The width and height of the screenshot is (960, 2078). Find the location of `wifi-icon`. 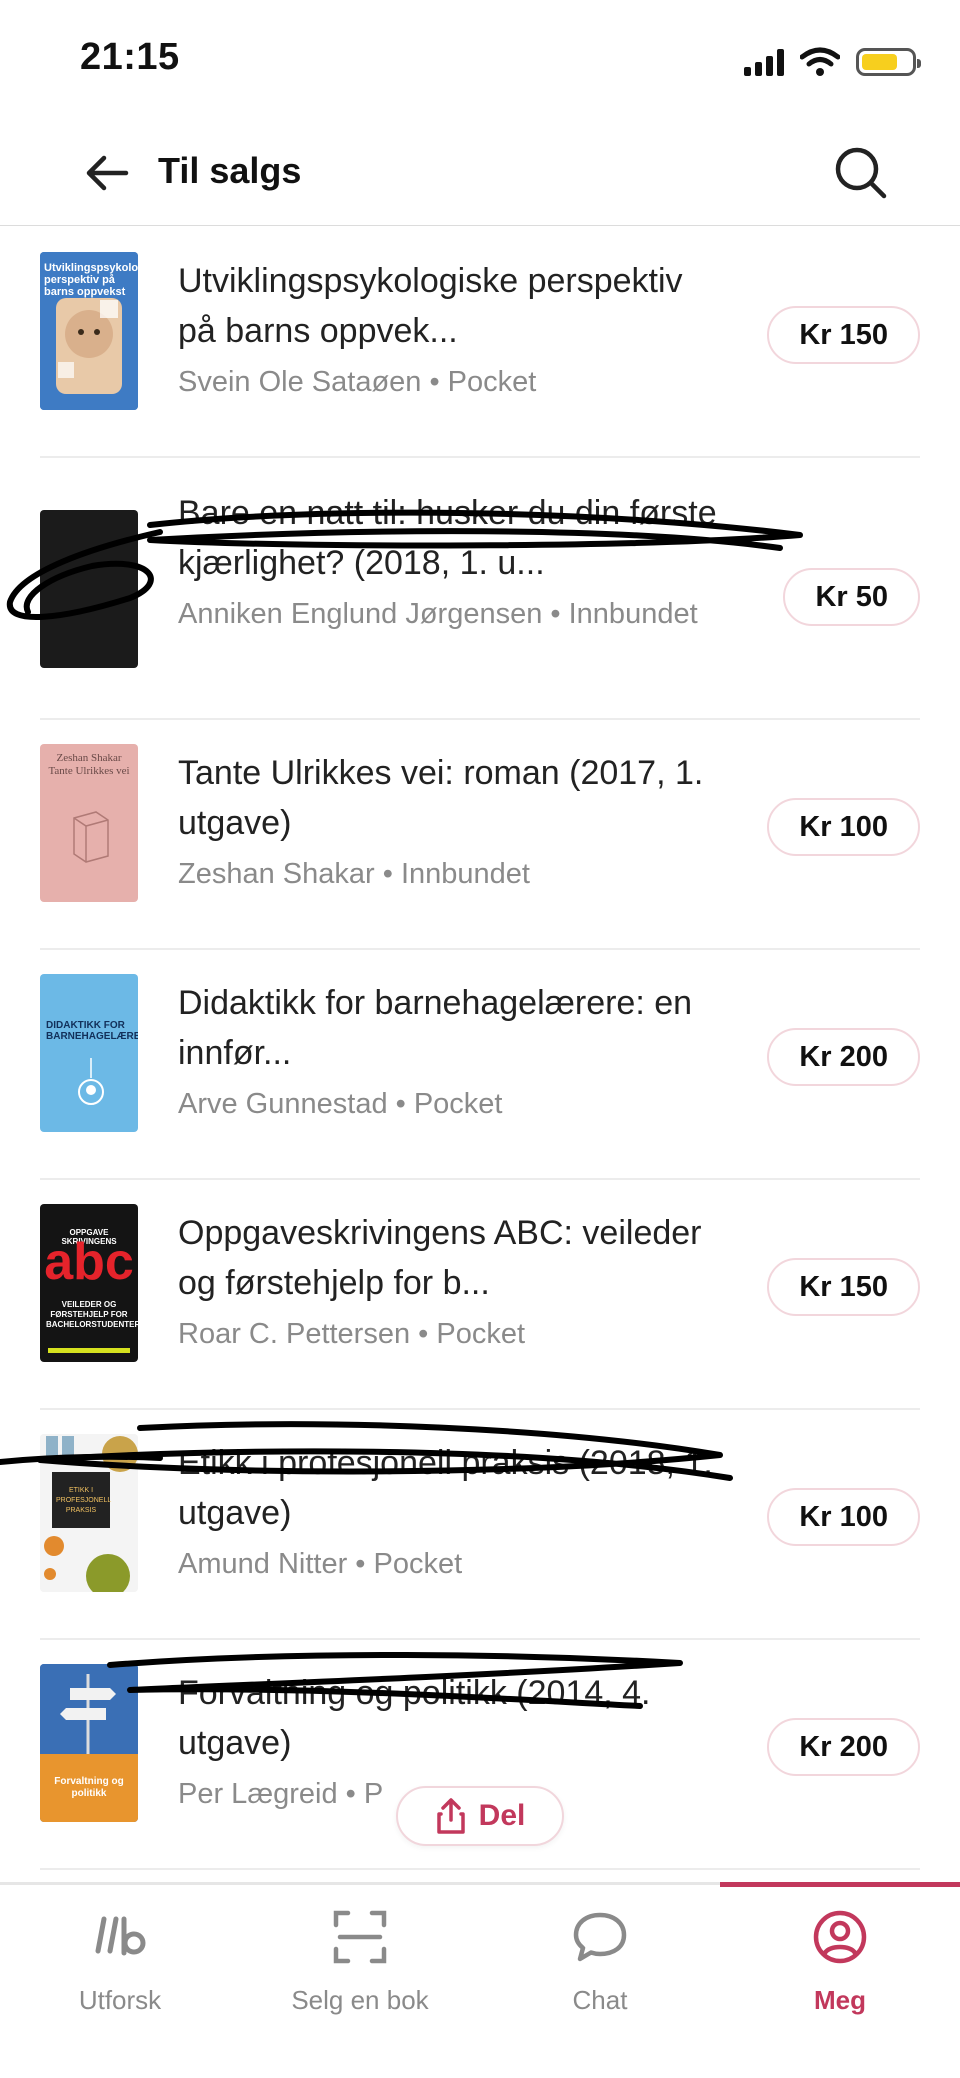

wifi-icon is located at coordinates (820, 61).